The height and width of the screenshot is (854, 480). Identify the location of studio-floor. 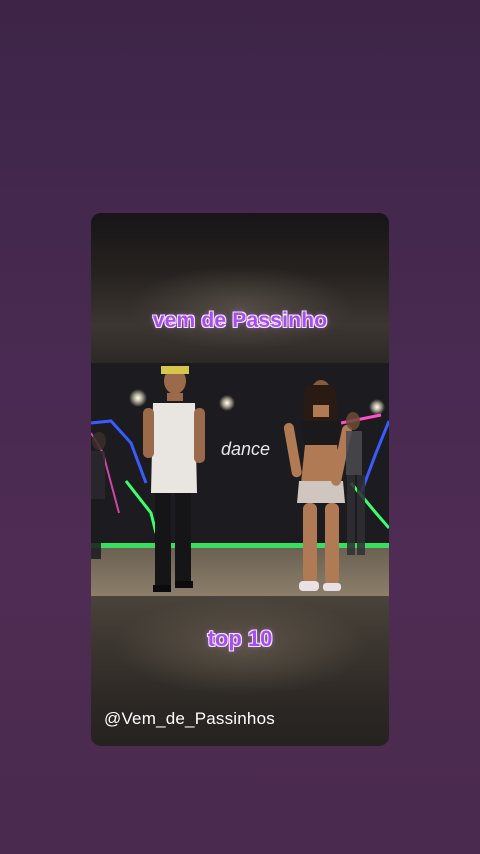
(240, 572).